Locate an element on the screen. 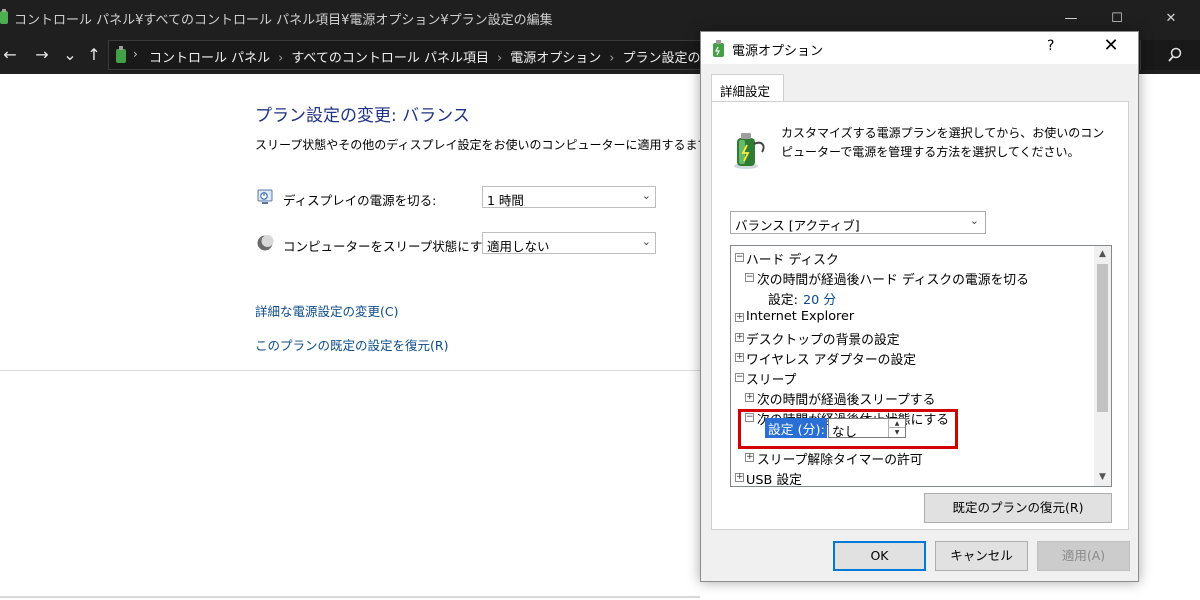 This screenshot has height=600, width=1200. page-description: スリープ状態やその他のディスプレイ設定をお使いのコンピューターに適用するまでの時 is located at coordinates (477, 145).